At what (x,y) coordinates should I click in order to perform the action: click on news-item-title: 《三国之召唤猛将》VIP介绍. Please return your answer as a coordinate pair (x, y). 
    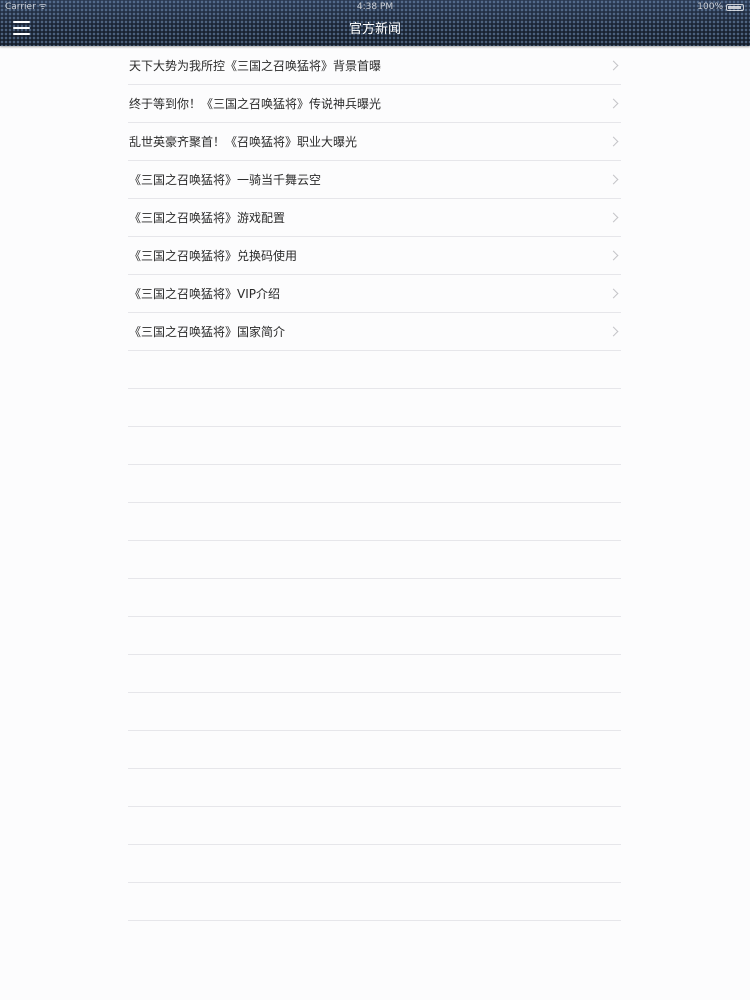
    Looking at the image, I should click on (204, 294).